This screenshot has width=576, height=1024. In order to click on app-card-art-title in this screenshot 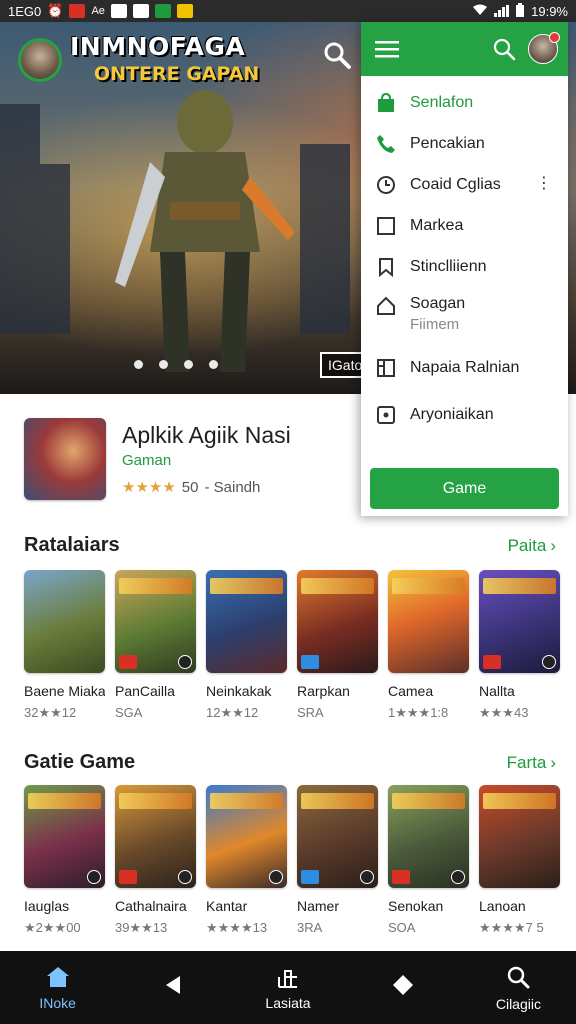, I will do `click(64, 801)`.